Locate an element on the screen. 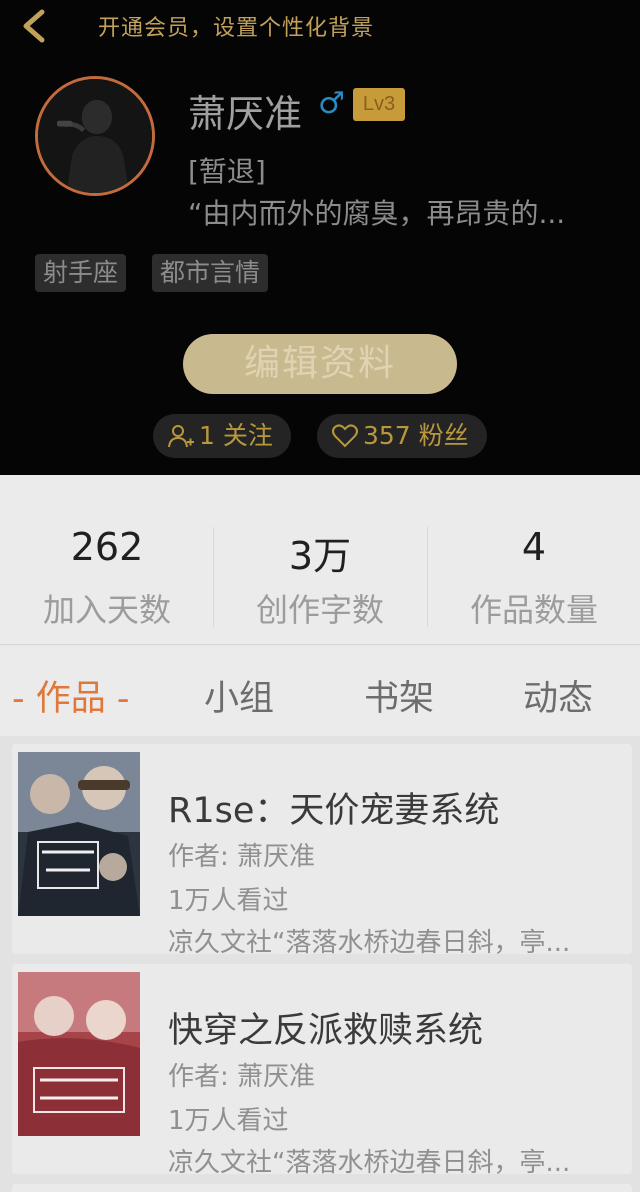  stat-word-count: 3万 创作字数 is located at coordinates (320, 578).